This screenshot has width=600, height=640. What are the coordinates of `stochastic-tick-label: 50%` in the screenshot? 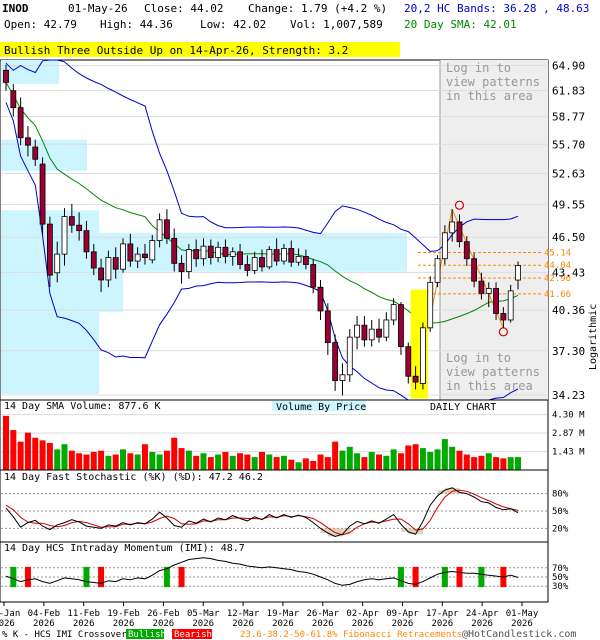 It's located at (560, 512).